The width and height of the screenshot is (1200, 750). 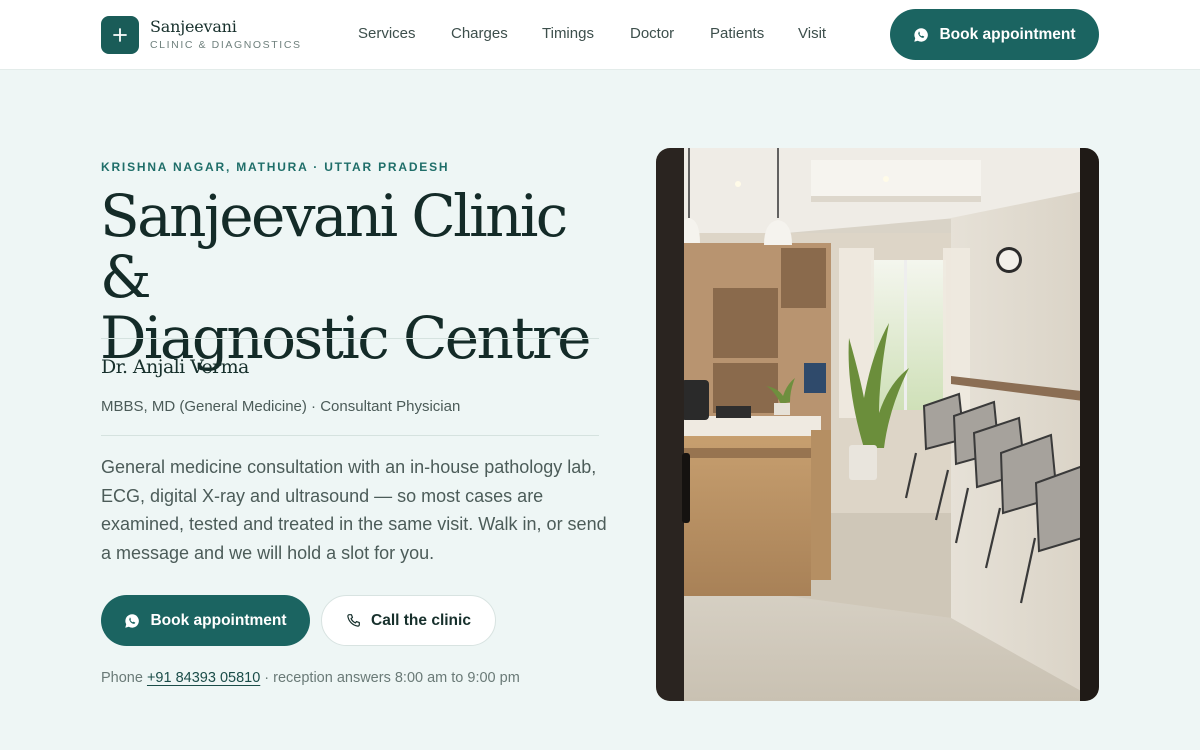 What do you see at coordinates (1007, 34) in the screenshot?
I see `header-book-appointment-label: Book appointment` at bounding box center [1007, 34].